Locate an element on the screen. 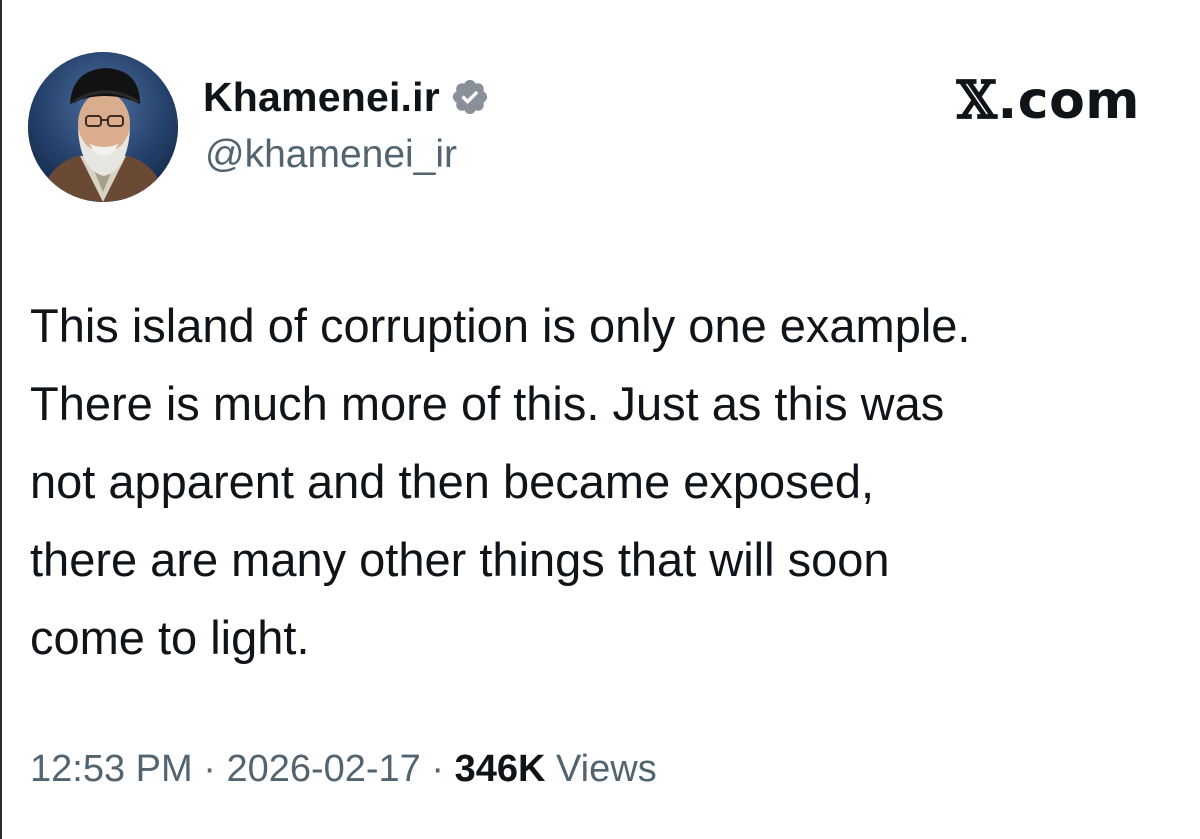 The image size is (1200, 839). x-logo-icon: 𝕏 is located at coordinates (977, 100).